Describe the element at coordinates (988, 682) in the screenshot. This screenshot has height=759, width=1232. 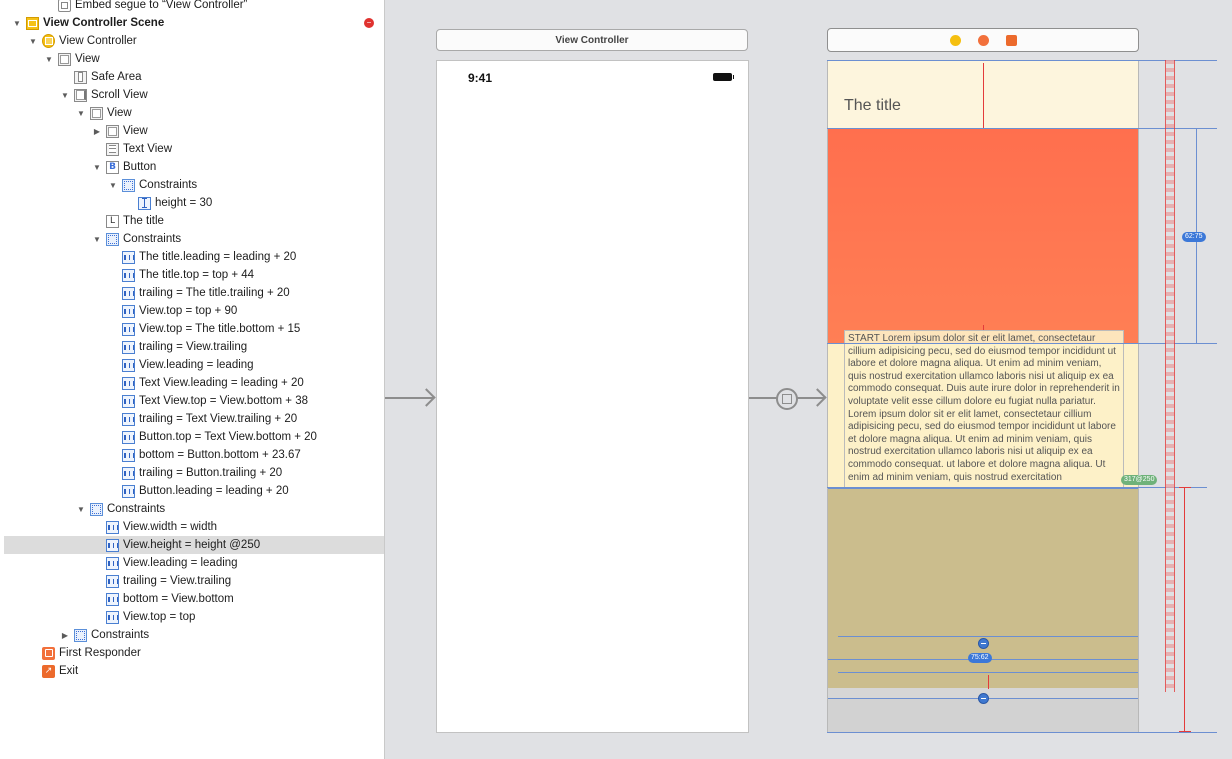
I see `bottom-spacing-constraint` at that location.